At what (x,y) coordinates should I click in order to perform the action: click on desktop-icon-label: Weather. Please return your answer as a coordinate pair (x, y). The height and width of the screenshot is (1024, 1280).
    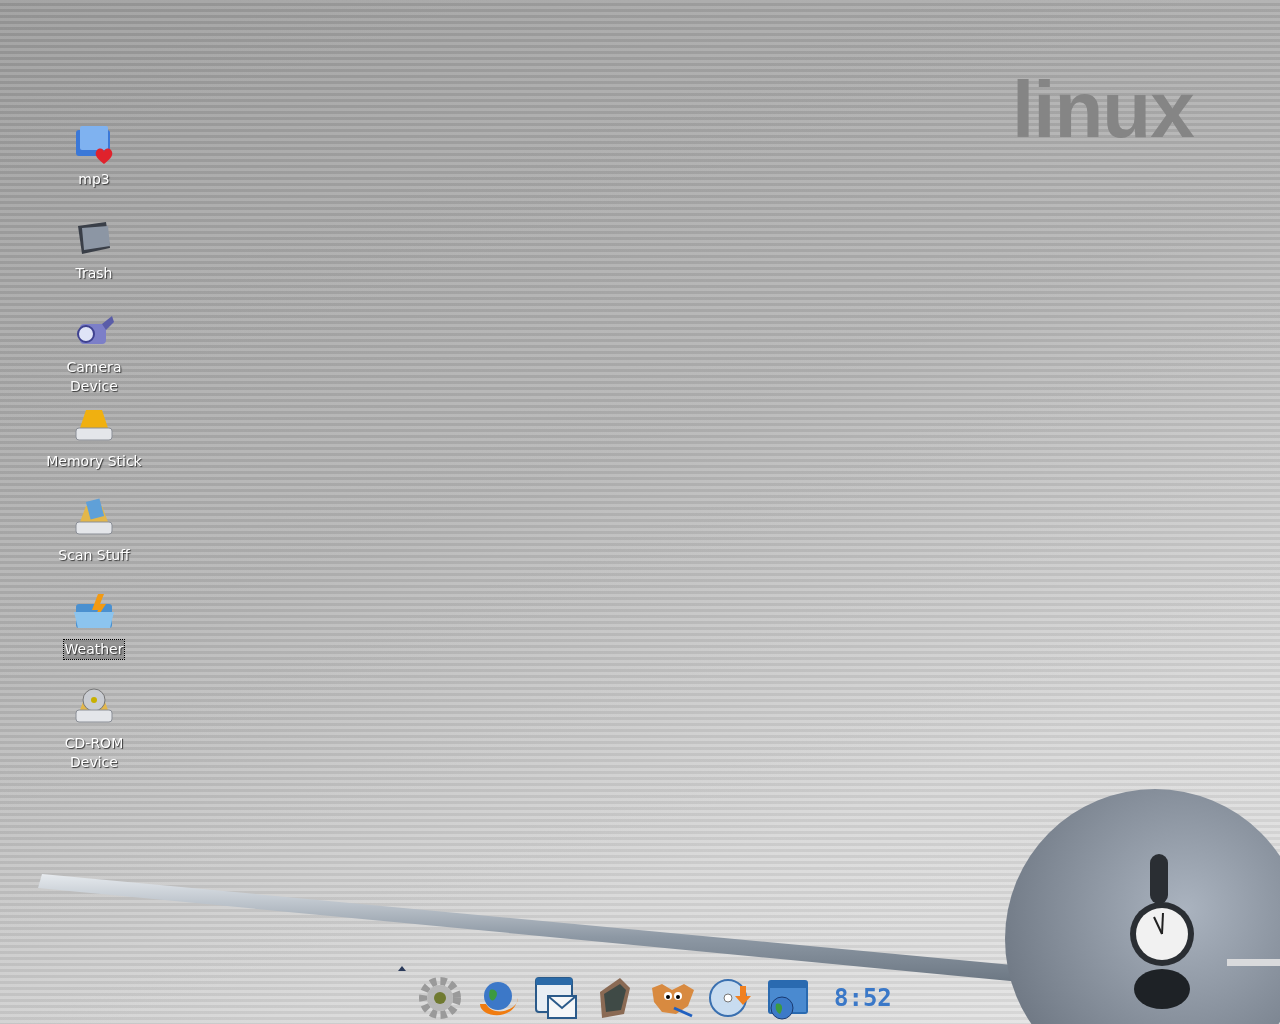
    Looking at the image, I should click on (94, 649).